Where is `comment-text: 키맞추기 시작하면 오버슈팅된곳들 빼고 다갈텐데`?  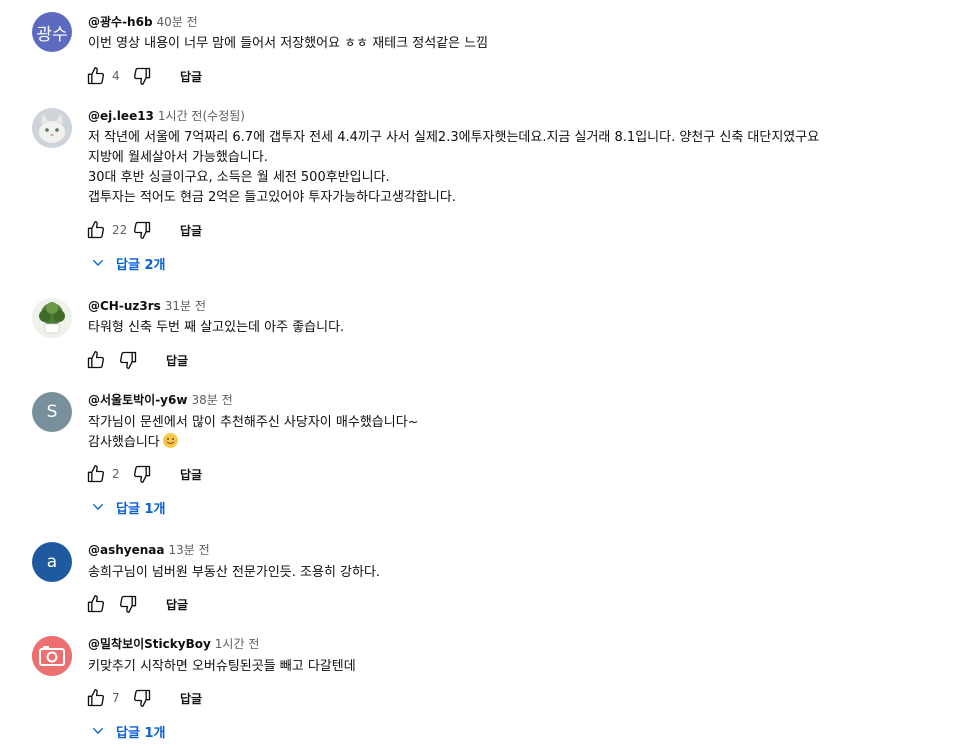
comment-text: 키맞추기 시작하면 오버슈팅된곳들 빼고 다갈텐데 is located at coordinates (222, 666).